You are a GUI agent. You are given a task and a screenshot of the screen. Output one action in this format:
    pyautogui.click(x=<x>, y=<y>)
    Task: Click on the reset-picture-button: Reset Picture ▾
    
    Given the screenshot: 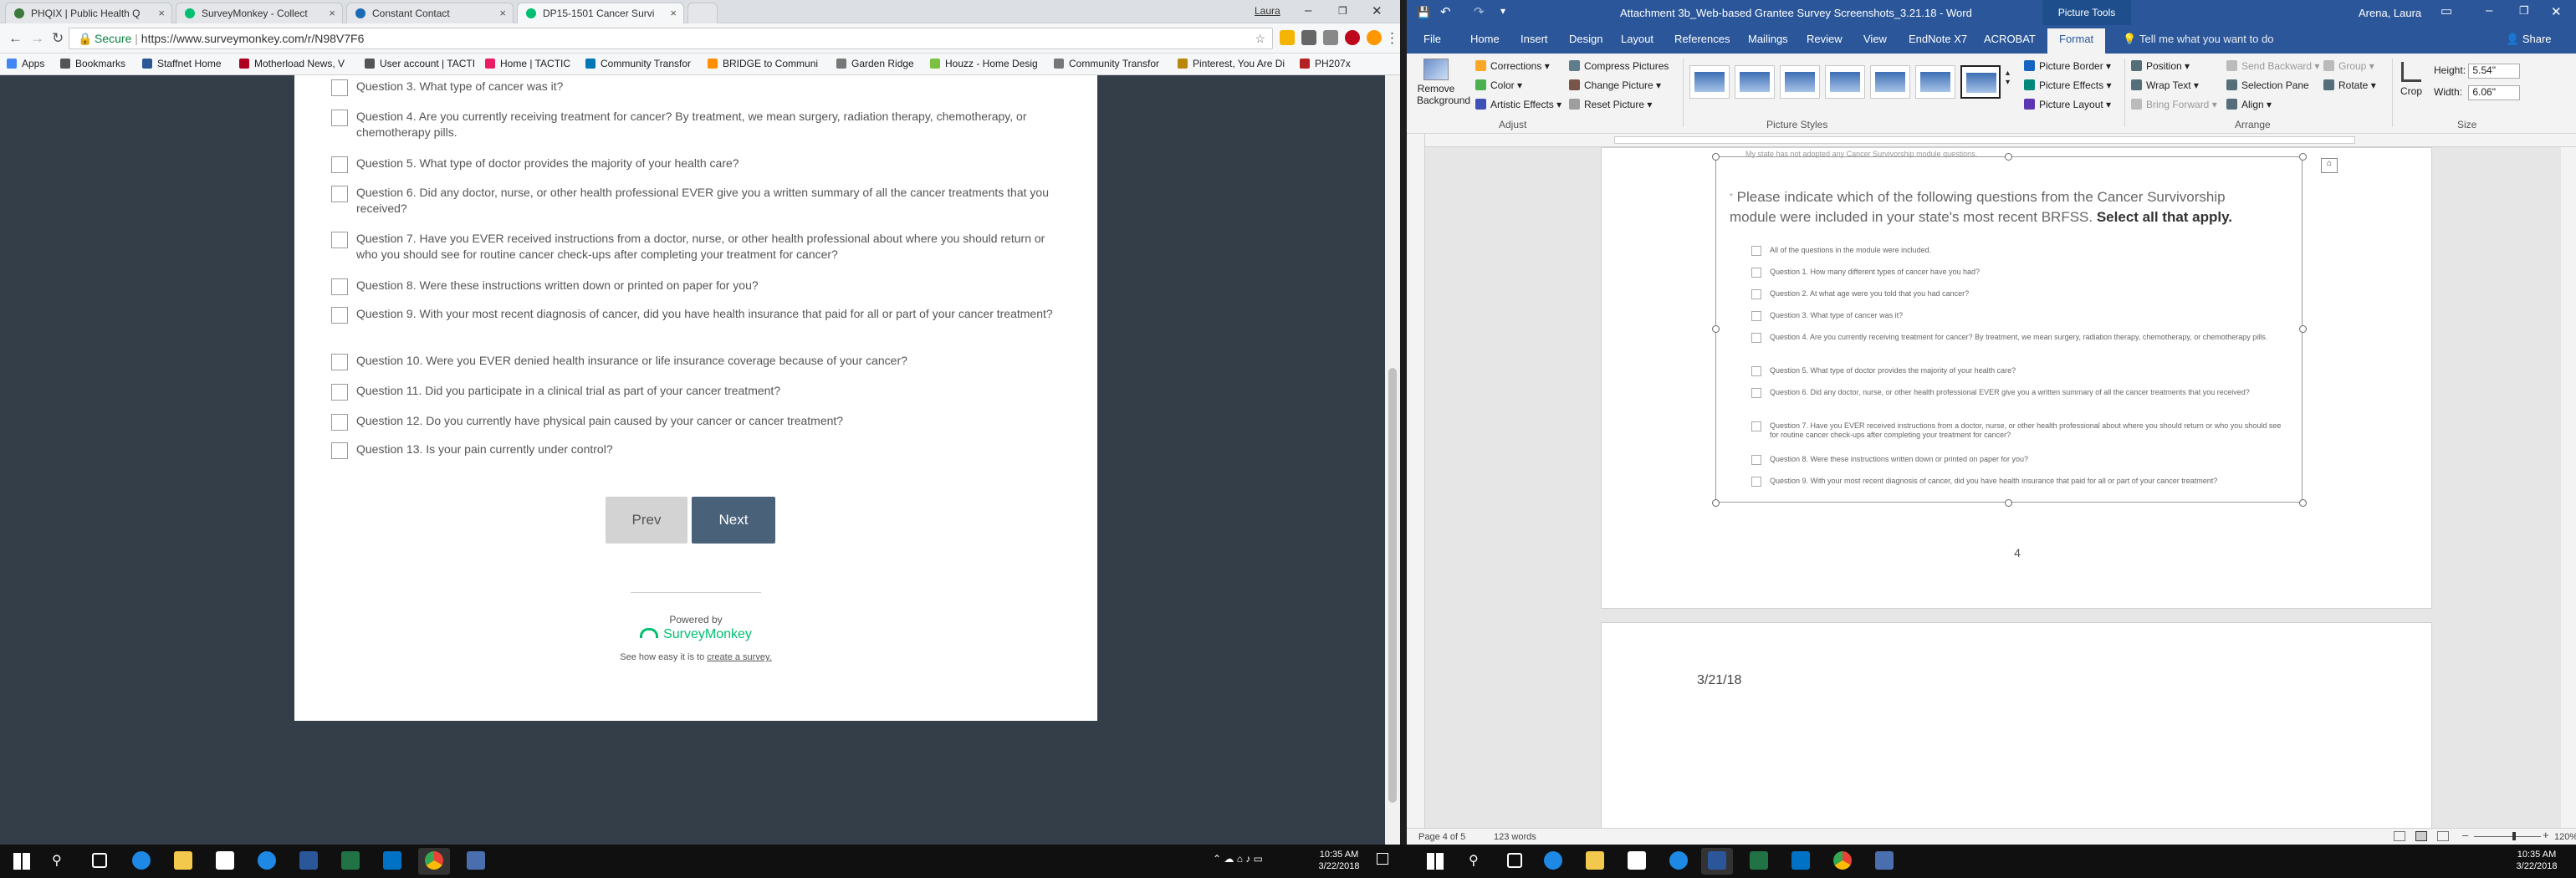 What is the action you would take?
    pyautogui.click(x=1610, y=104)
    